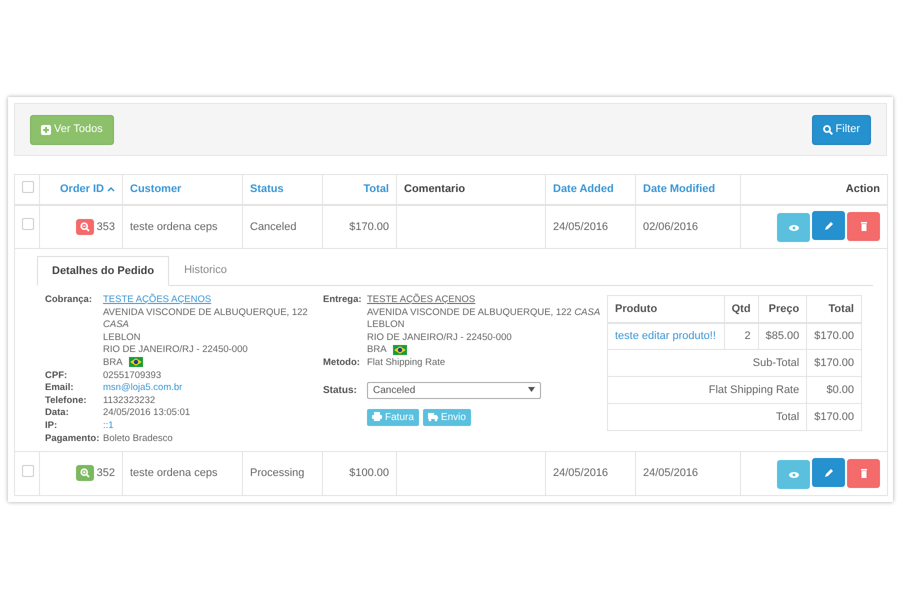 This screenshot has width=900, height=600. Describe the element at coordinates (454, 390) in the screenshot. I see `status-select: Canceled` at that location.